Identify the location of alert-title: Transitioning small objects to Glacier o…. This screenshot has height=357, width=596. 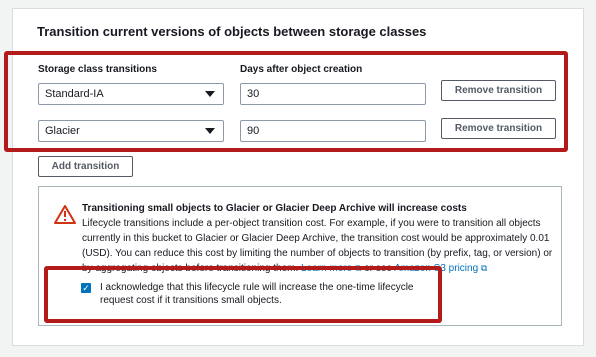
(274, 208).